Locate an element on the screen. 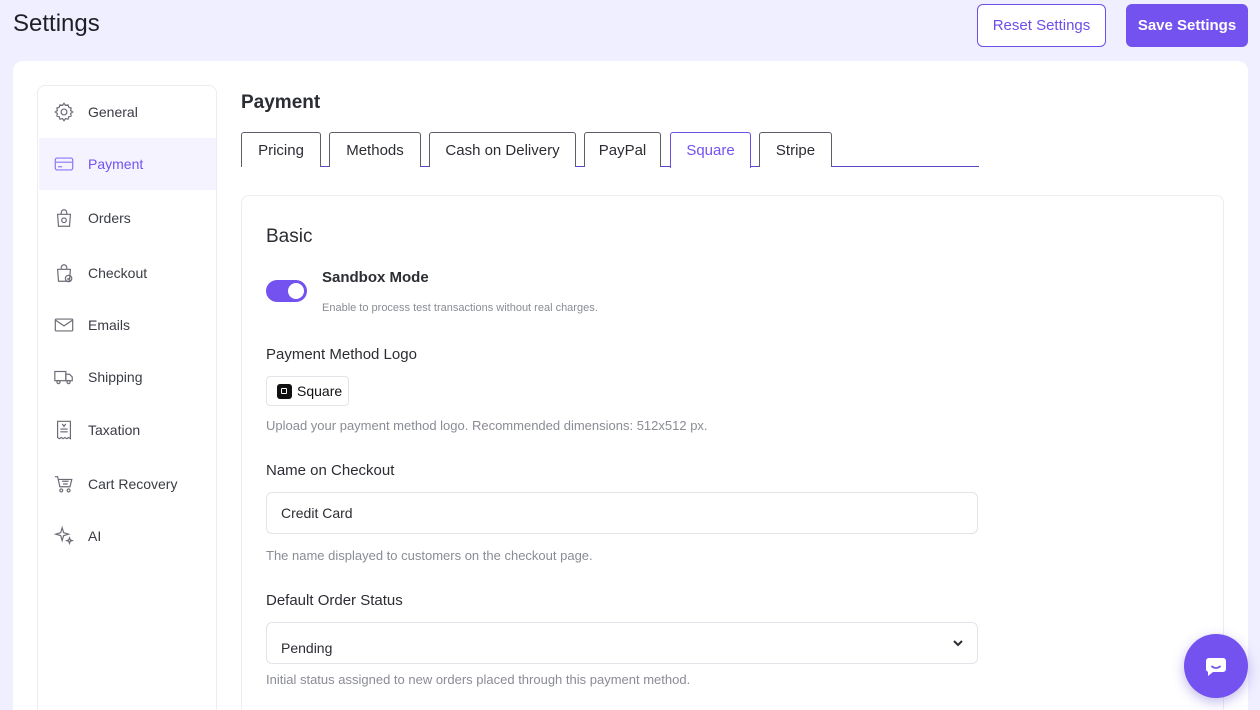 The width and height of the screenshot is (1260, 710). sidebar-item-label: Orders is located at coordinates (109, 218).